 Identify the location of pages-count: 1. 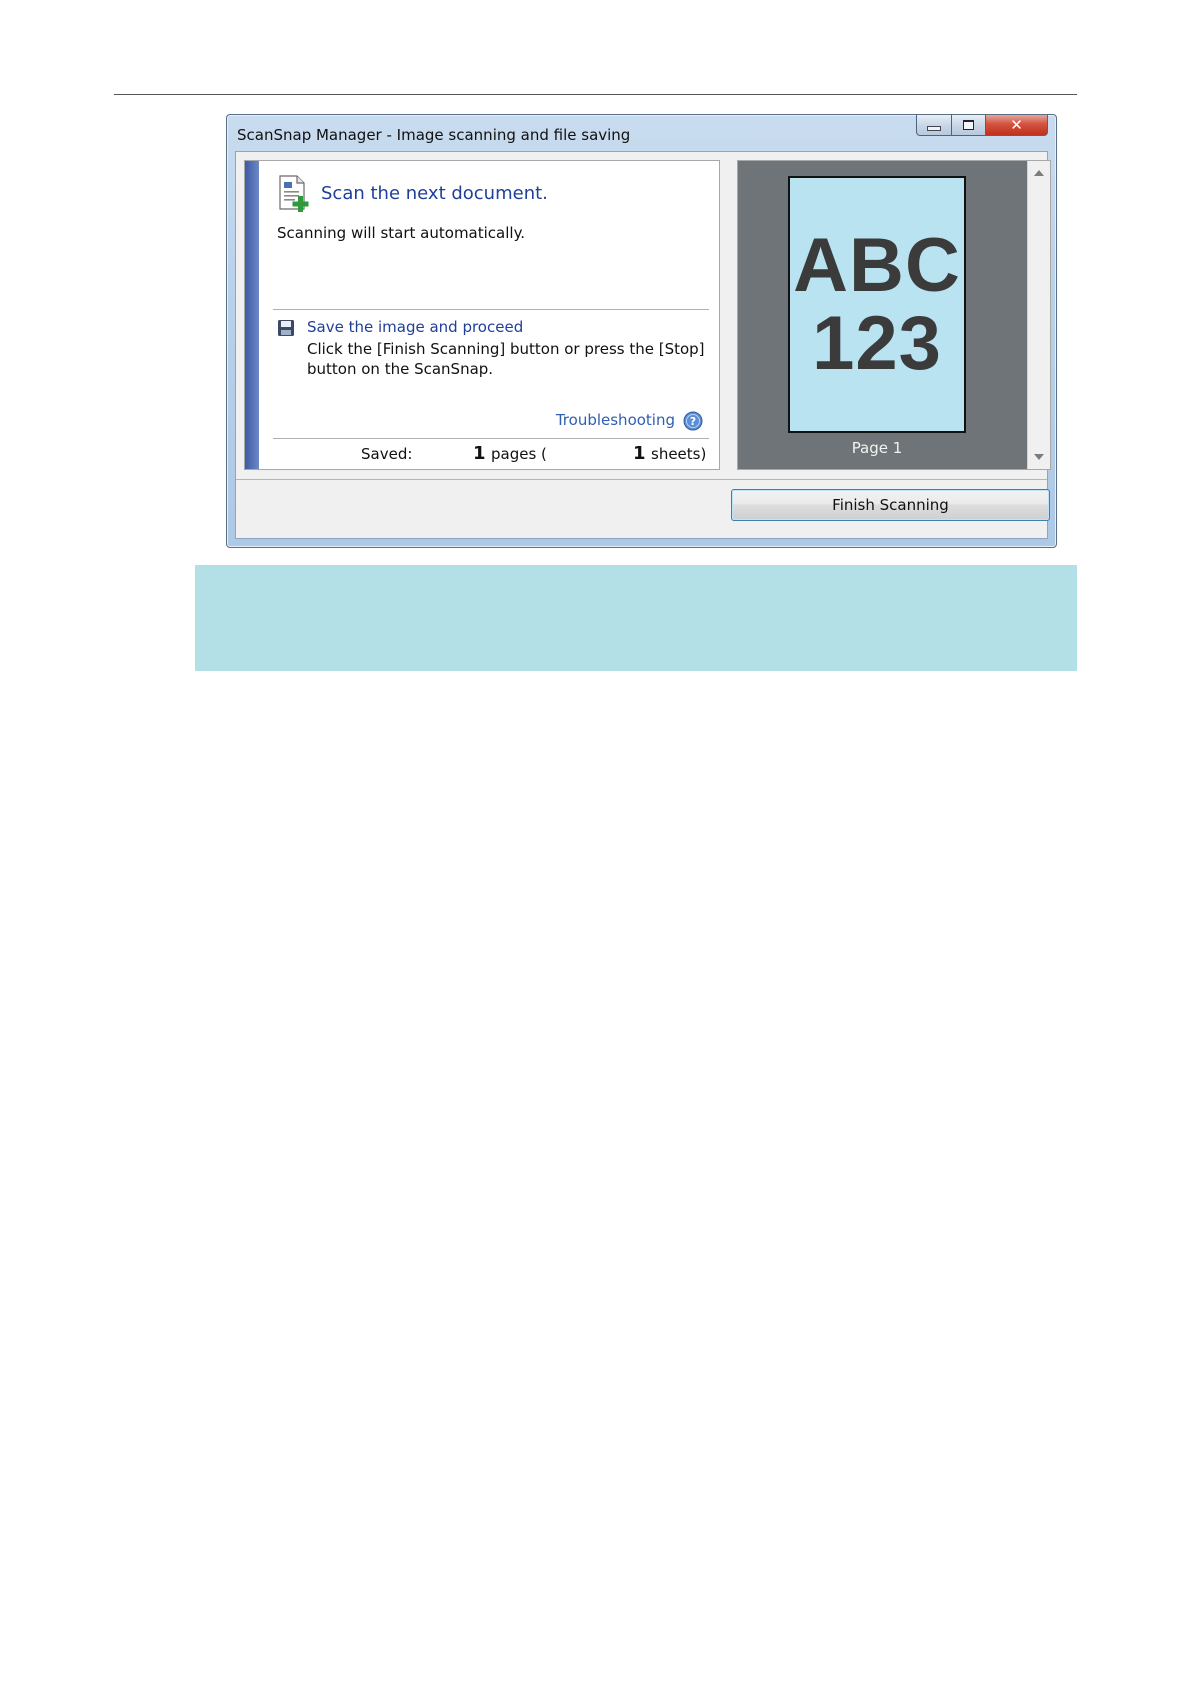
(479, 453).